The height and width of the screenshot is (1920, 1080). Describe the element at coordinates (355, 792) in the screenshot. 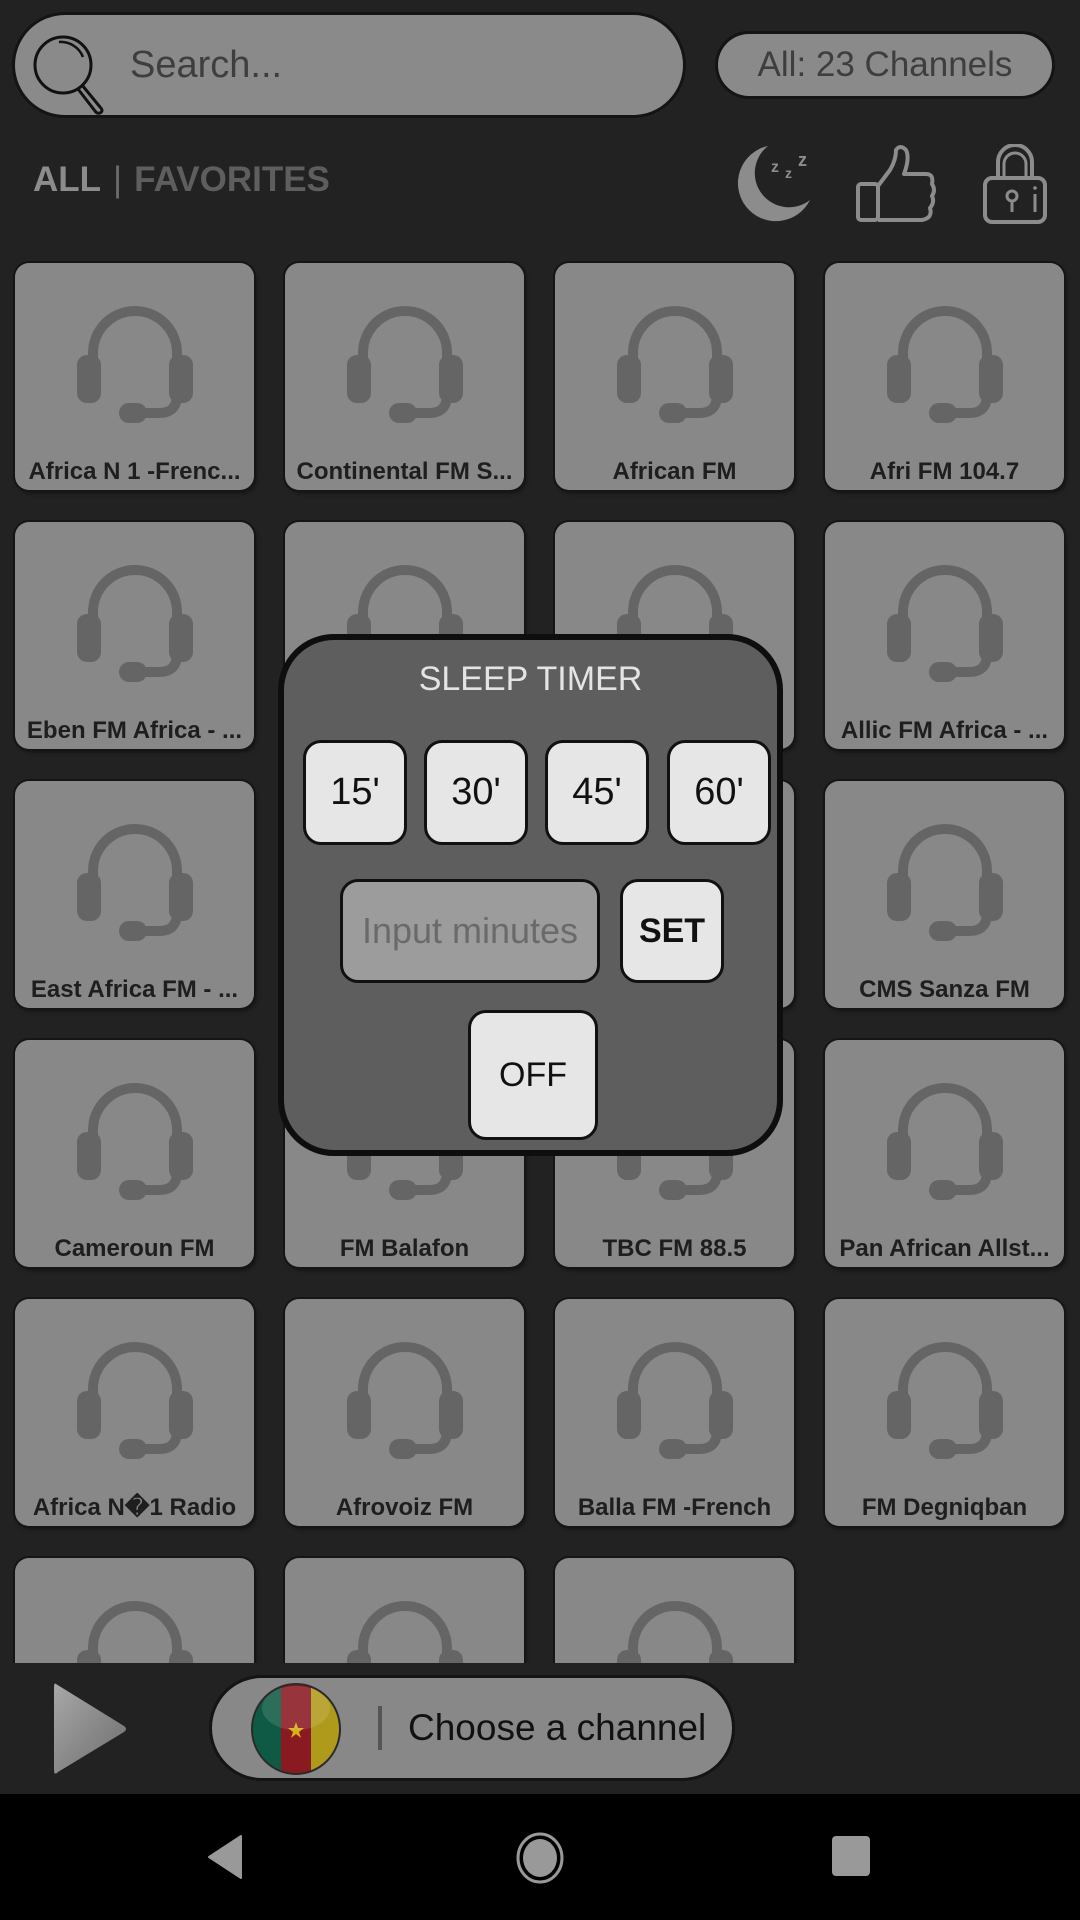

I see `preset-15-button: 15'` at that location.